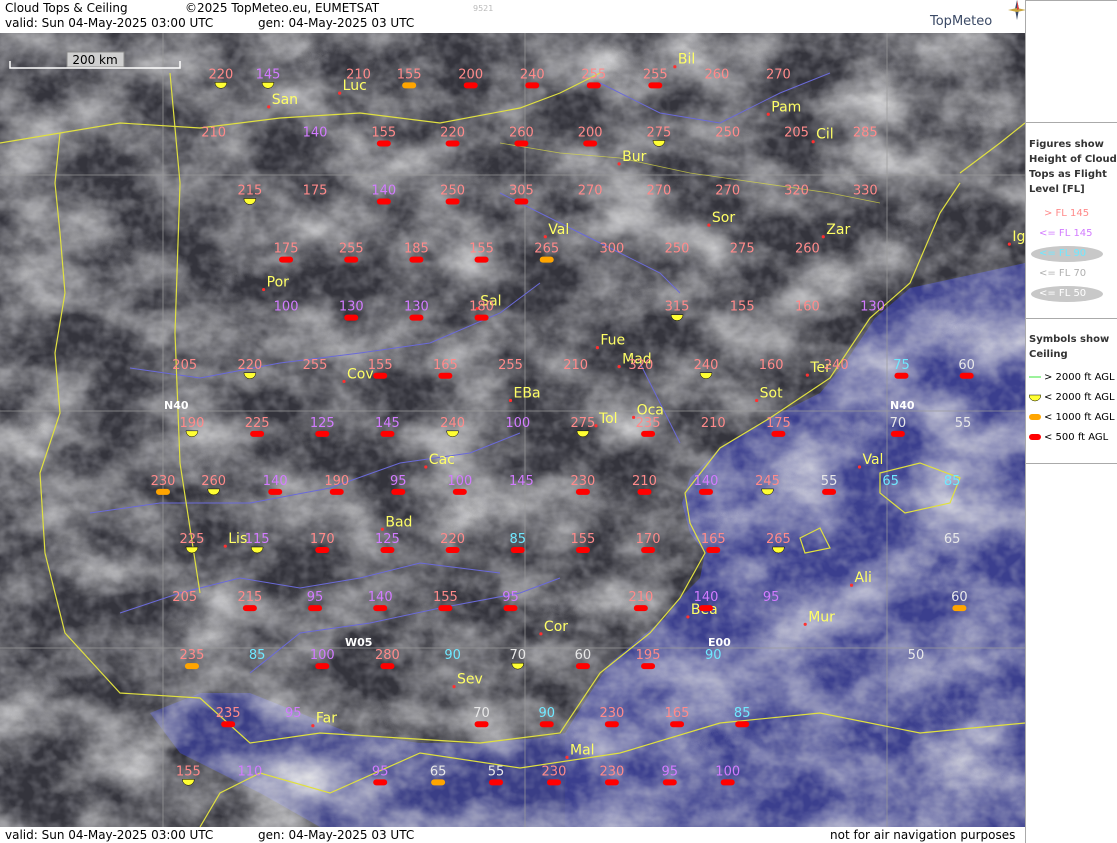  Describe the element at coordinates (496, 771) in the screenshot. I see `flight-level-value: 55` at that location.